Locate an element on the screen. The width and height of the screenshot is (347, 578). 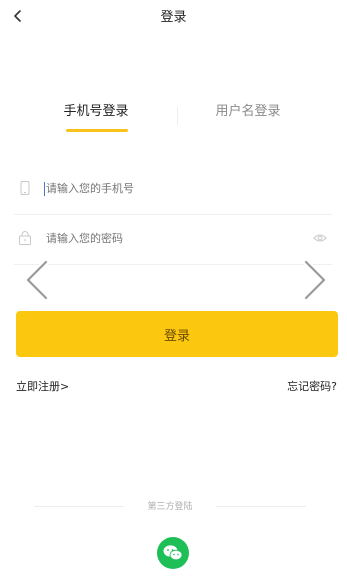
phone-icon is located at coordinates (25, 188).